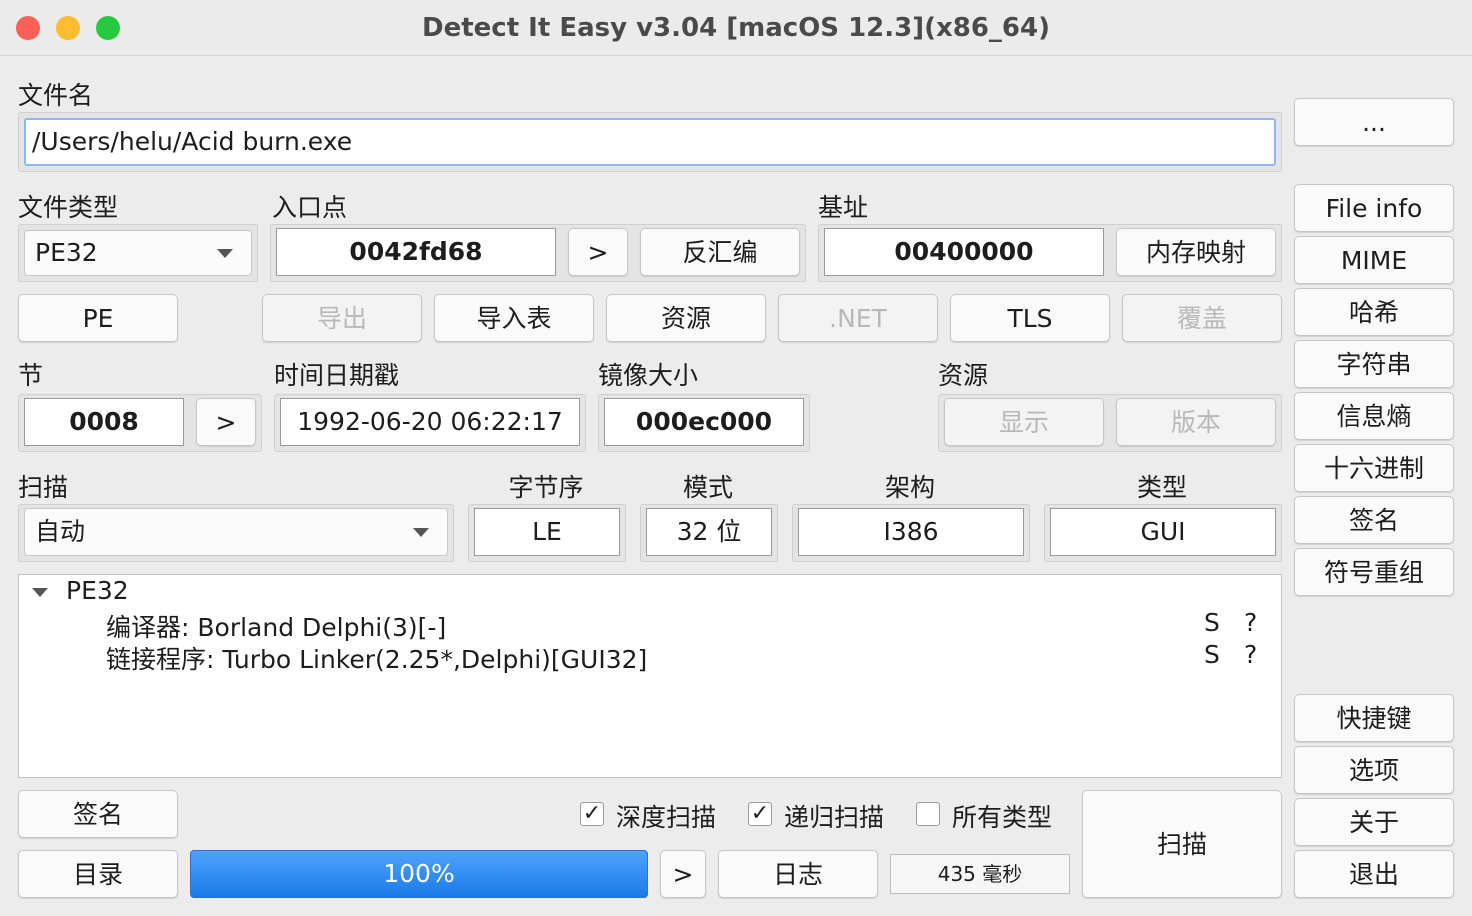 The image size is (1472, 916). I want to click on resource-button: 资源, so click(686, 318).